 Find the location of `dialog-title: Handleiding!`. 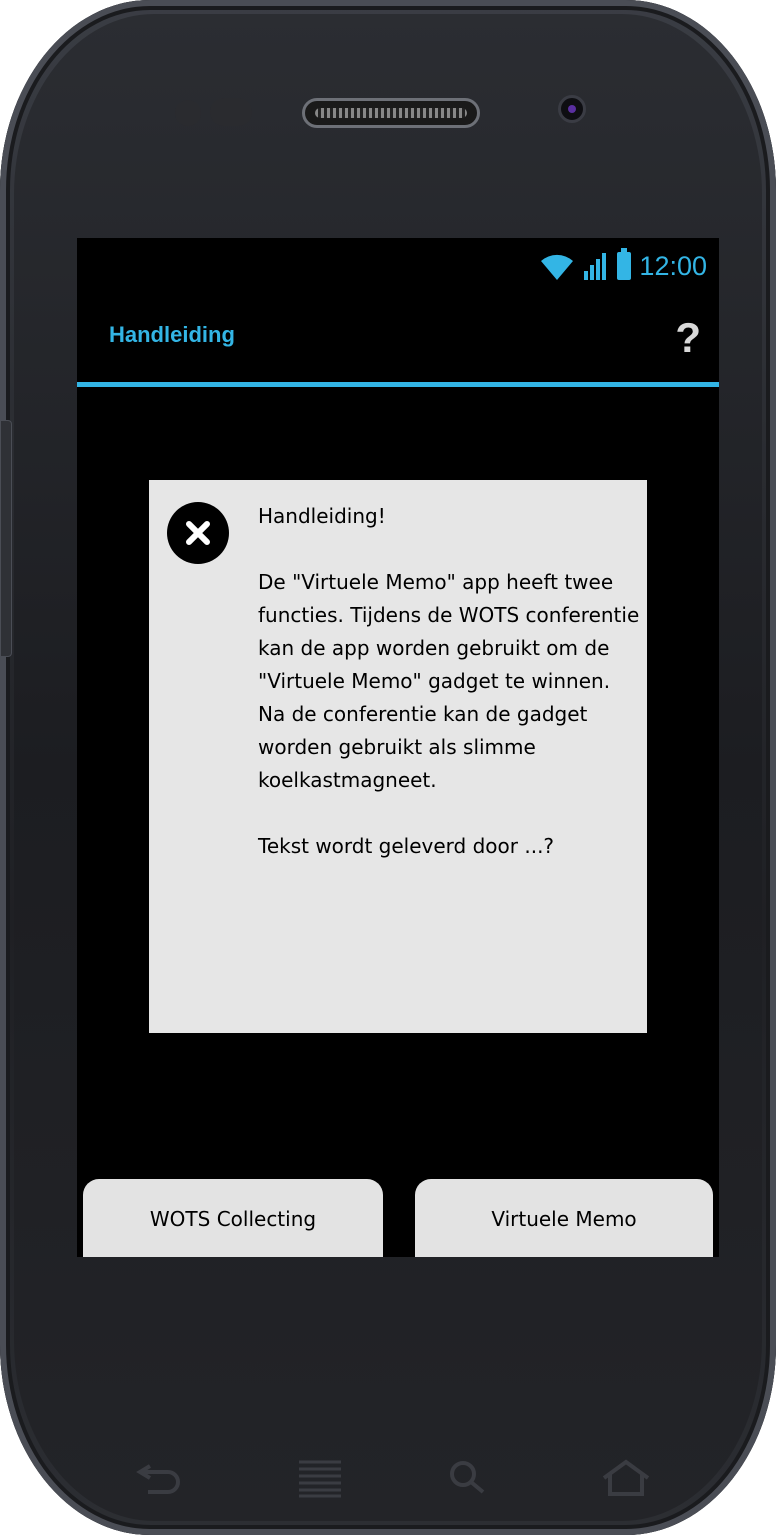

dialog-title: Handleiding! is located at coordinates (322, 516).